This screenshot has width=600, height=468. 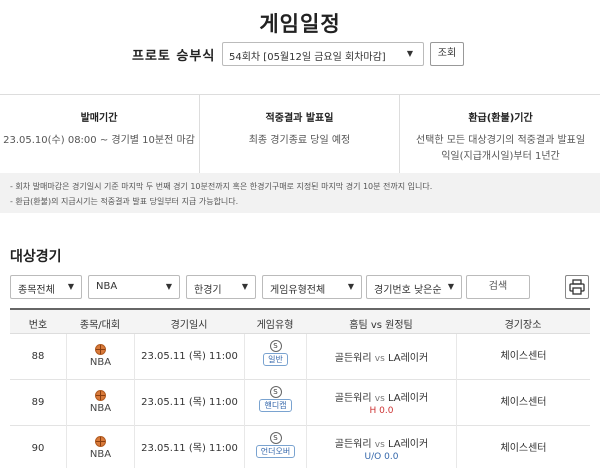 I want to click on teams-cell: 골든워리 vs LA레이커 H 0.0, so click(x=381, y=403).